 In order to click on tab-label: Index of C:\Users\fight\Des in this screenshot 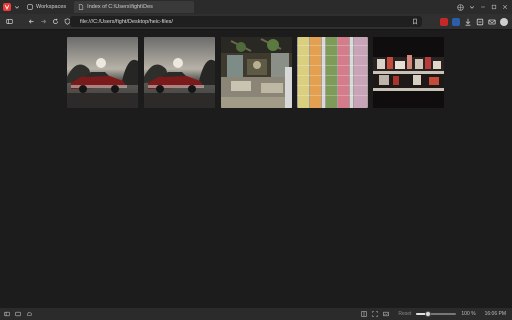, I will do `click(120, 7)`.